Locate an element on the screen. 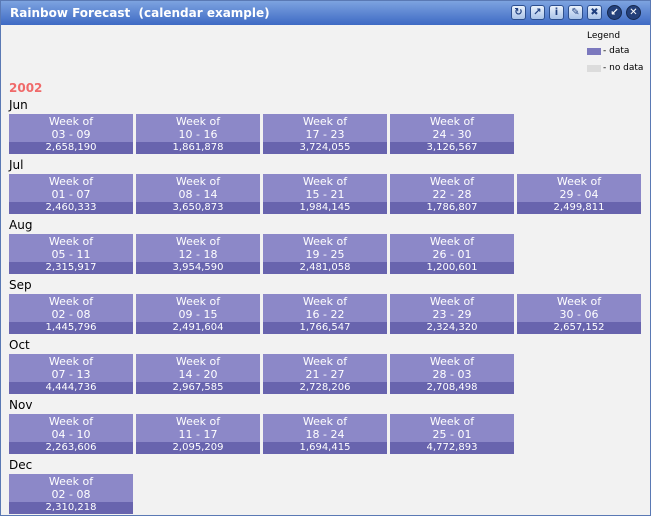 This screenshot has width=651, height=516. week-cell: Week of 02 - 08 1,445,796 is located at coordinates (71, 314).